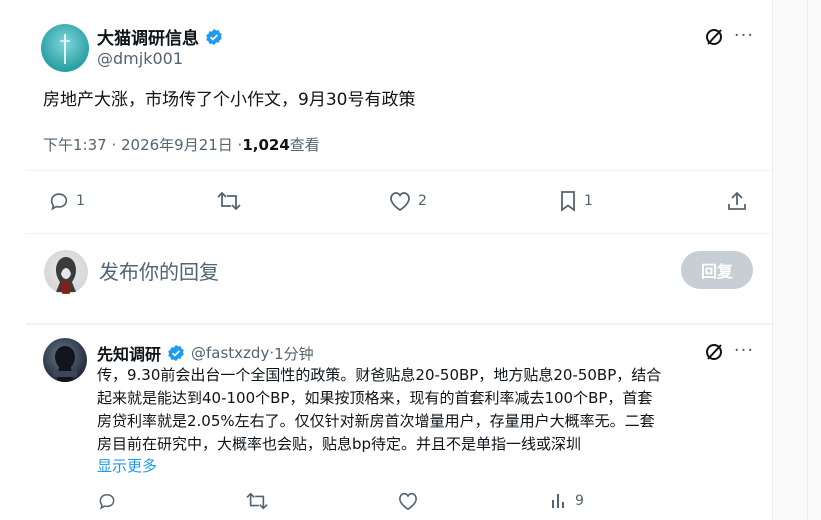 The width and height of the screenshot is (821, 520). What do you see at coordinates (129, 353) in the screenshot?
I see `reply-author-name: 先知调研` at bounding box center [129, 353].